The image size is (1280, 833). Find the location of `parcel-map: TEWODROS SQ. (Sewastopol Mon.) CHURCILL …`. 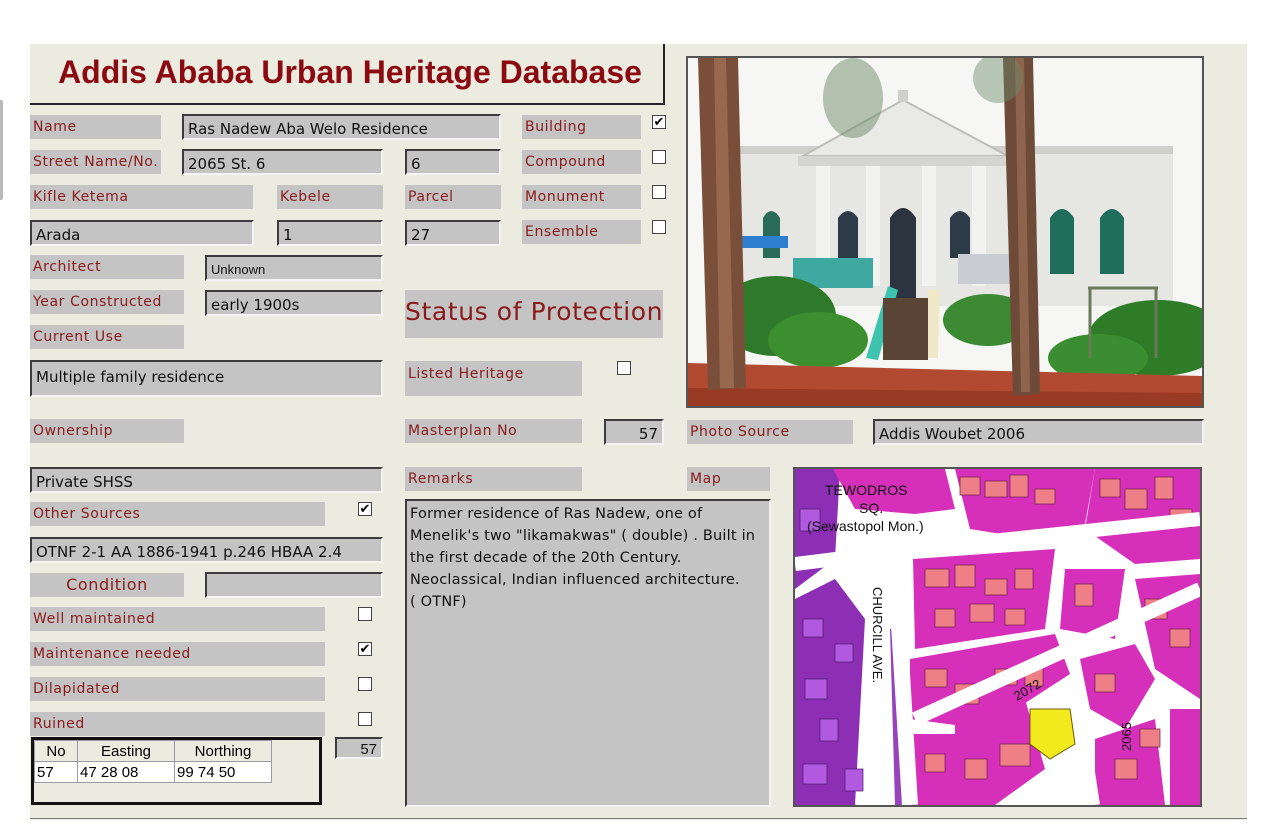

parcel-map: TEWODROS SQ. (Sewastopol Mon.) CHURCILL … is located at coordinates (997, 637).